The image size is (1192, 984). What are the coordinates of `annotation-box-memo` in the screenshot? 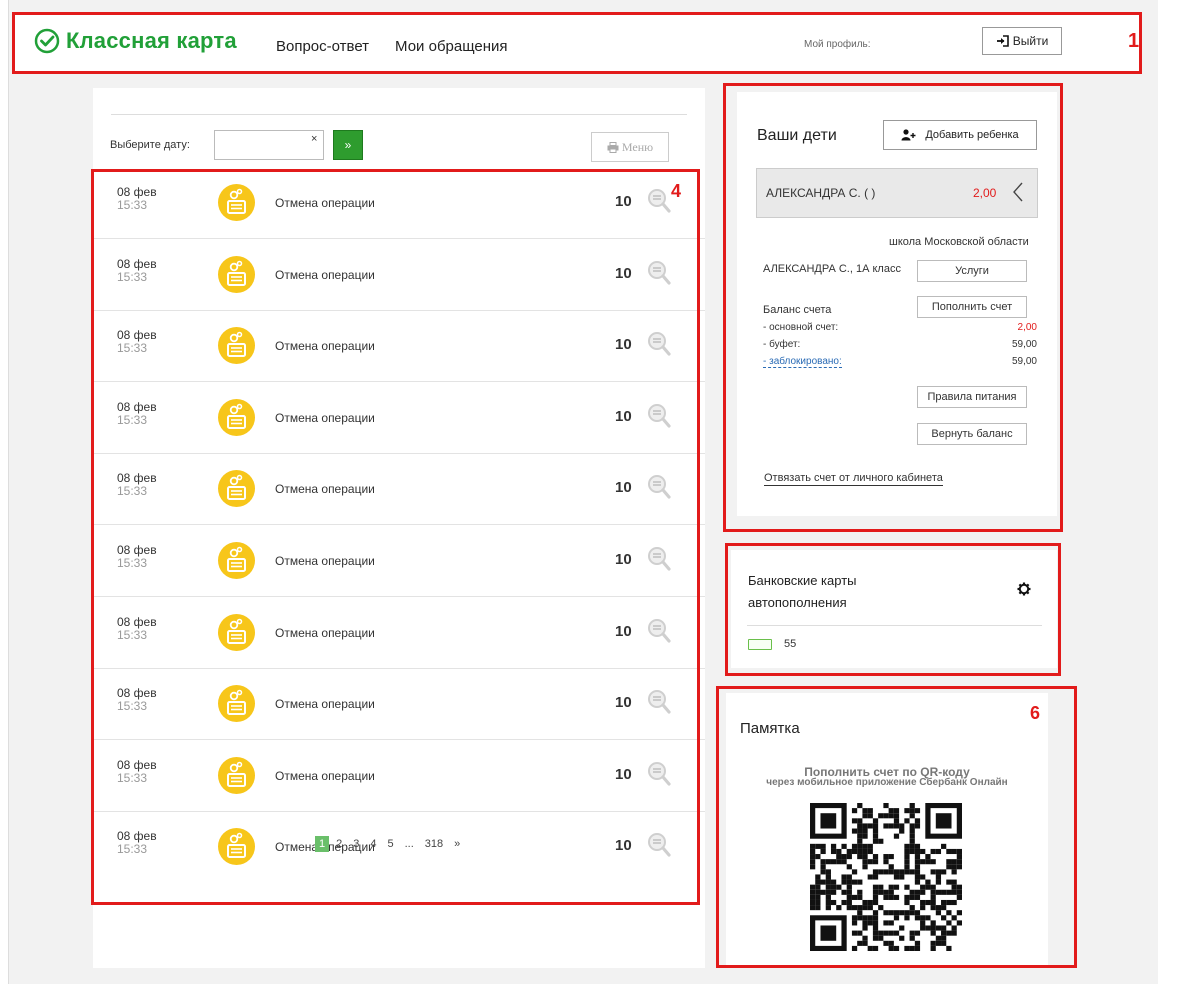 It's located at (896, 827).